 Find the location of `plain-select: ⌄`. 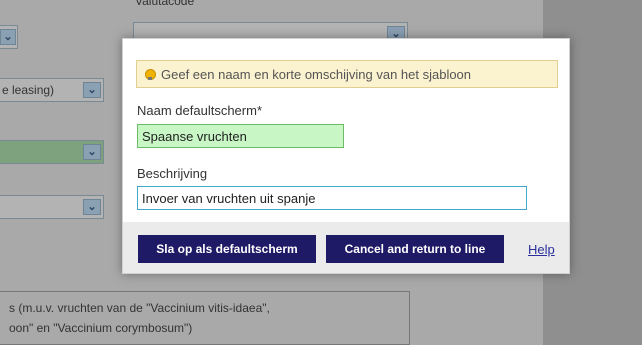

plain-select: ⌄ is located at coordinates (52, 207).